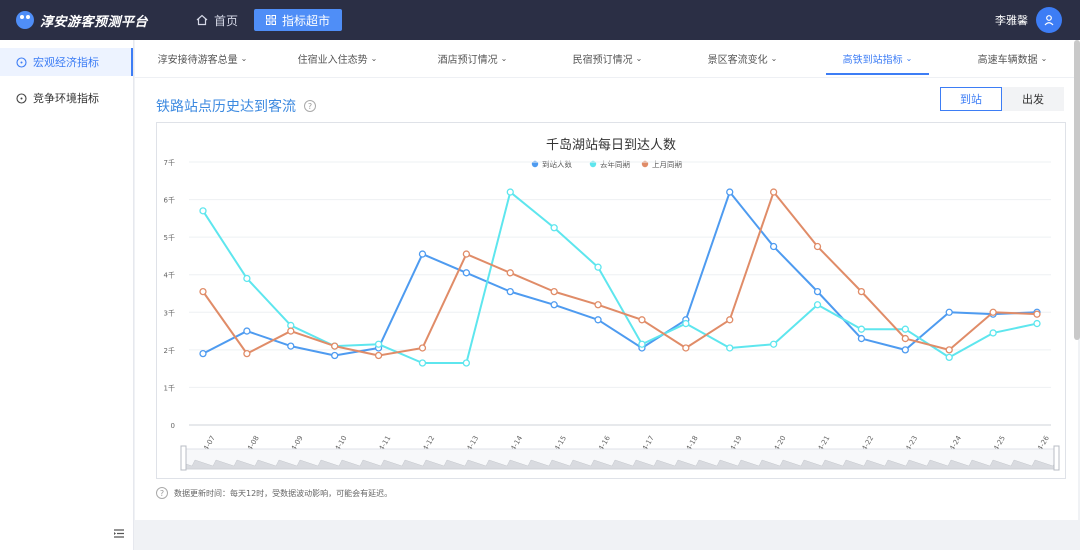 This screenshot has height=550, width=1080. I want to click on nav-home: 首页, so click(217, 20).